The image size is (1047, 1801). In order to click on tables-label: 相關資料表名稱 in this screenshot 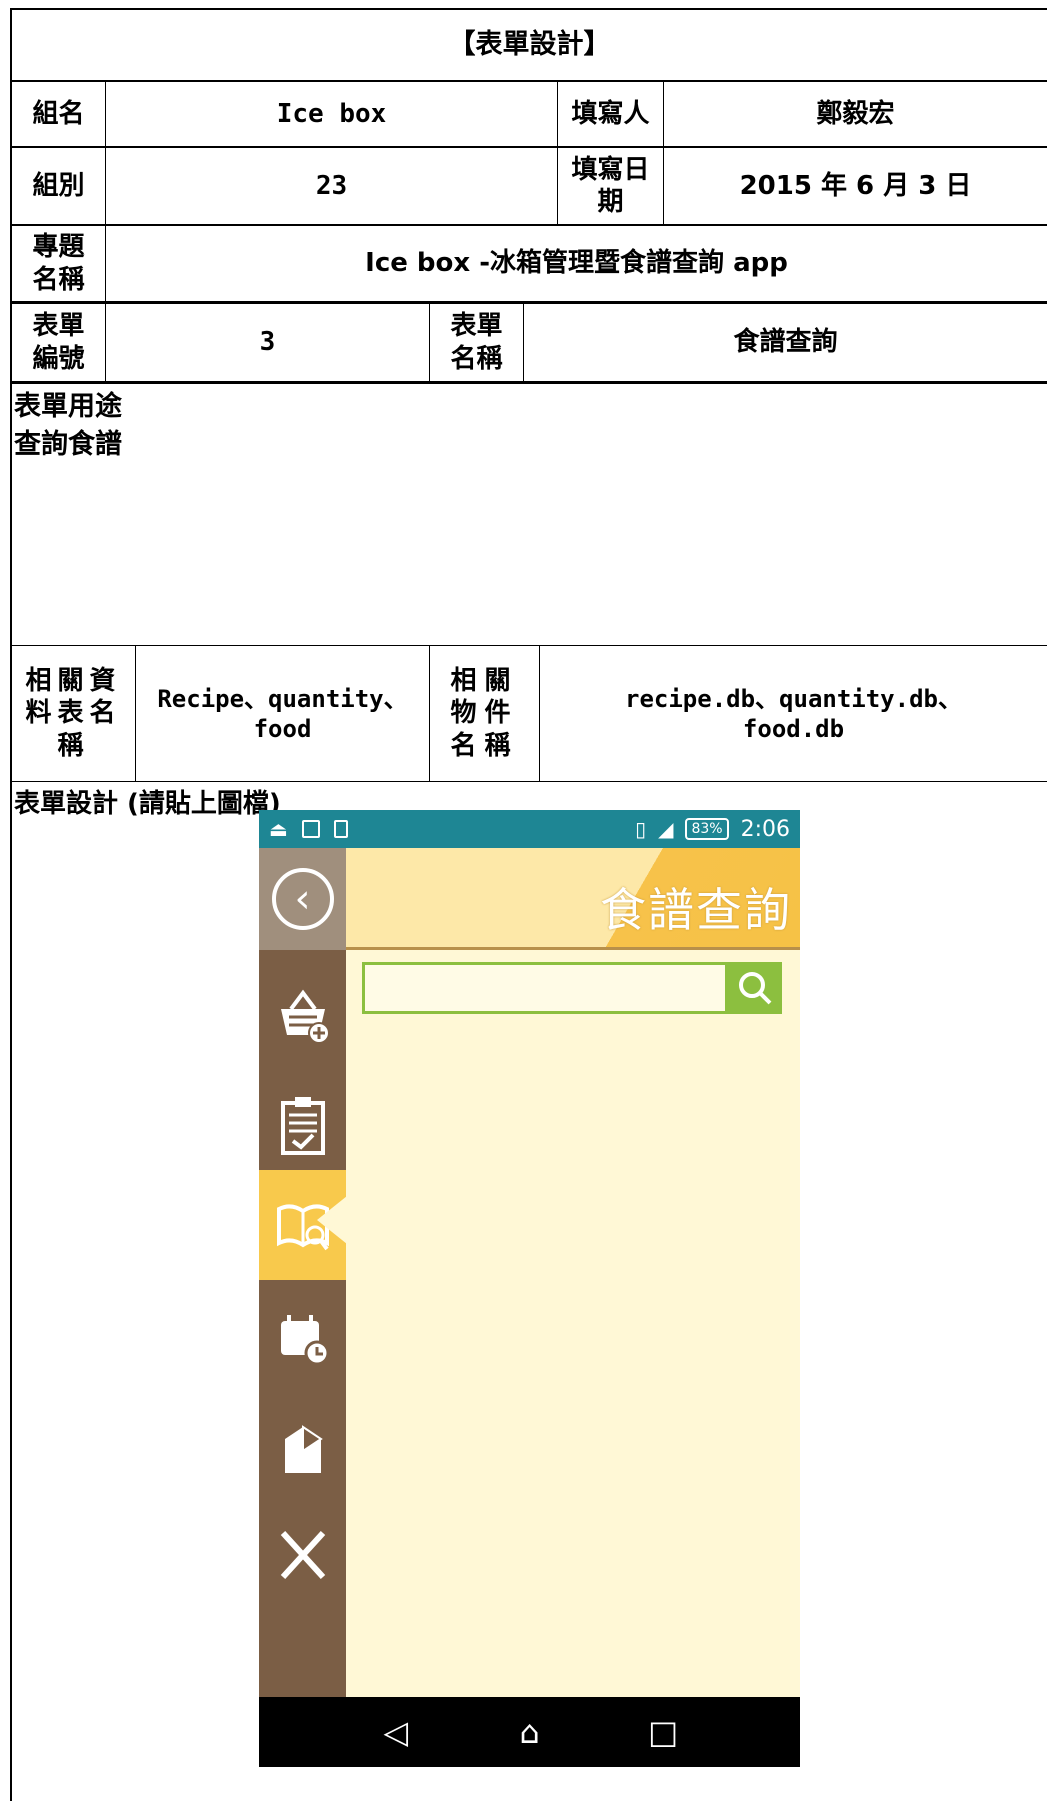, I will do `click(74, 713)`.